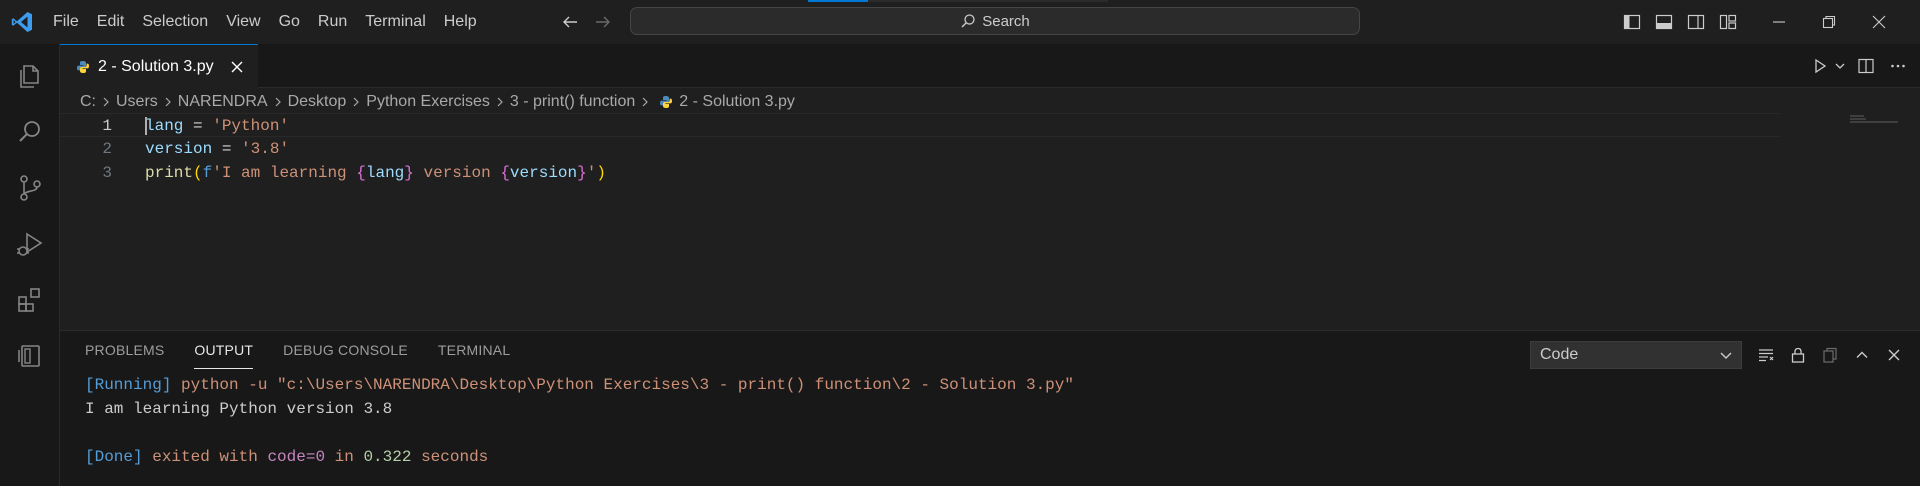 The width and height of the screenshot is (1920, 486). Describe the element at coordinates (88, 102) in the screenshot. I see `breadcrumb-drive: C:` at that location.